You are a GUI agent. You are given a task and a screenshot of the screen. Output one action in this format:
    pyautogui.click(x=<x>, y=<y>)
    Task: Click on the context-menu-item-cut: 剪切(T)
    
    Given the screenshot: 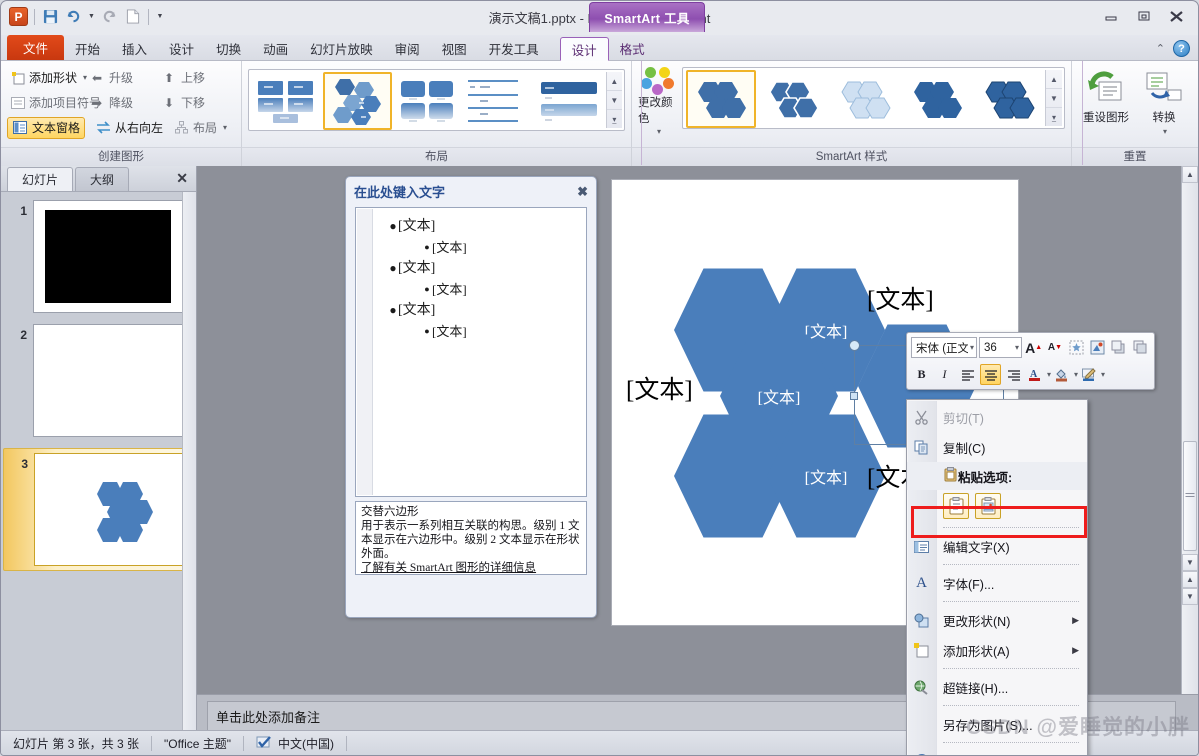 What is the action you would take?
    pyautogui.click(x=997, y=417)
    